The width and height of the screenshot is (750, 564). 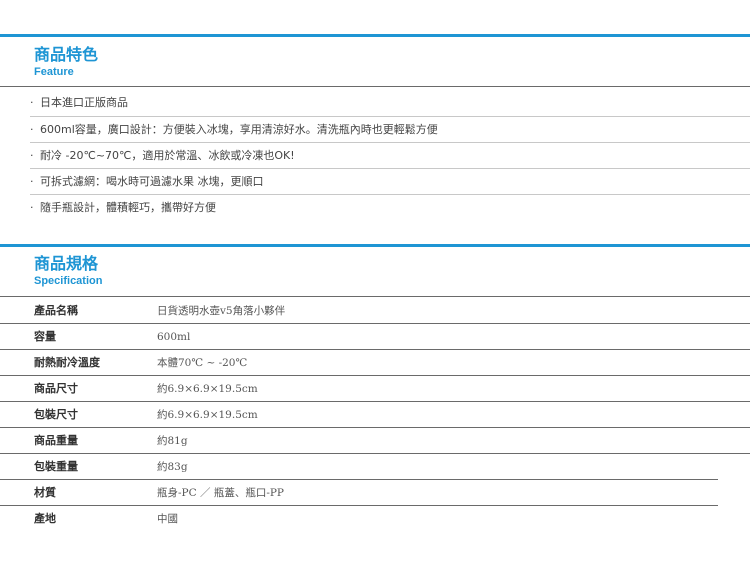 I want to click on spec-value: 約83g, so click(x=172, y=467).